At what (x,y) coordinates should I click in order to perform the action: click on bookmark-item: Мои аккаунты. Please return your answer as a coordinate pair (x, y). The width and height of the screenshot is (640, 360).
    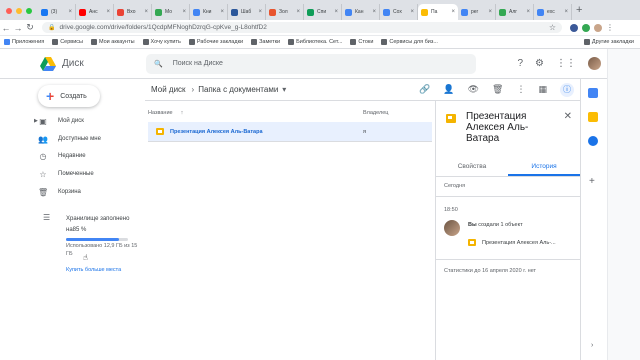
    Looking at the image, I should click on (113, 42).